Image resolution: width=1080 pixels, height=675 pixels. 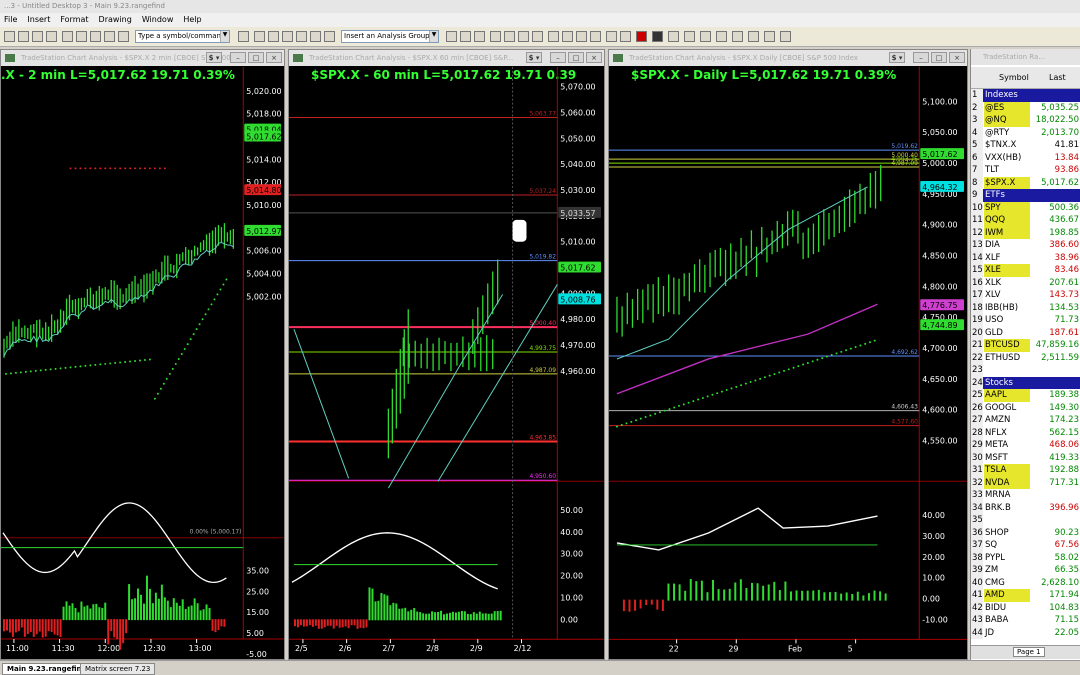 I want to click on quote-row: 28 NFLX 562.15, so click(x=1025, y=432).